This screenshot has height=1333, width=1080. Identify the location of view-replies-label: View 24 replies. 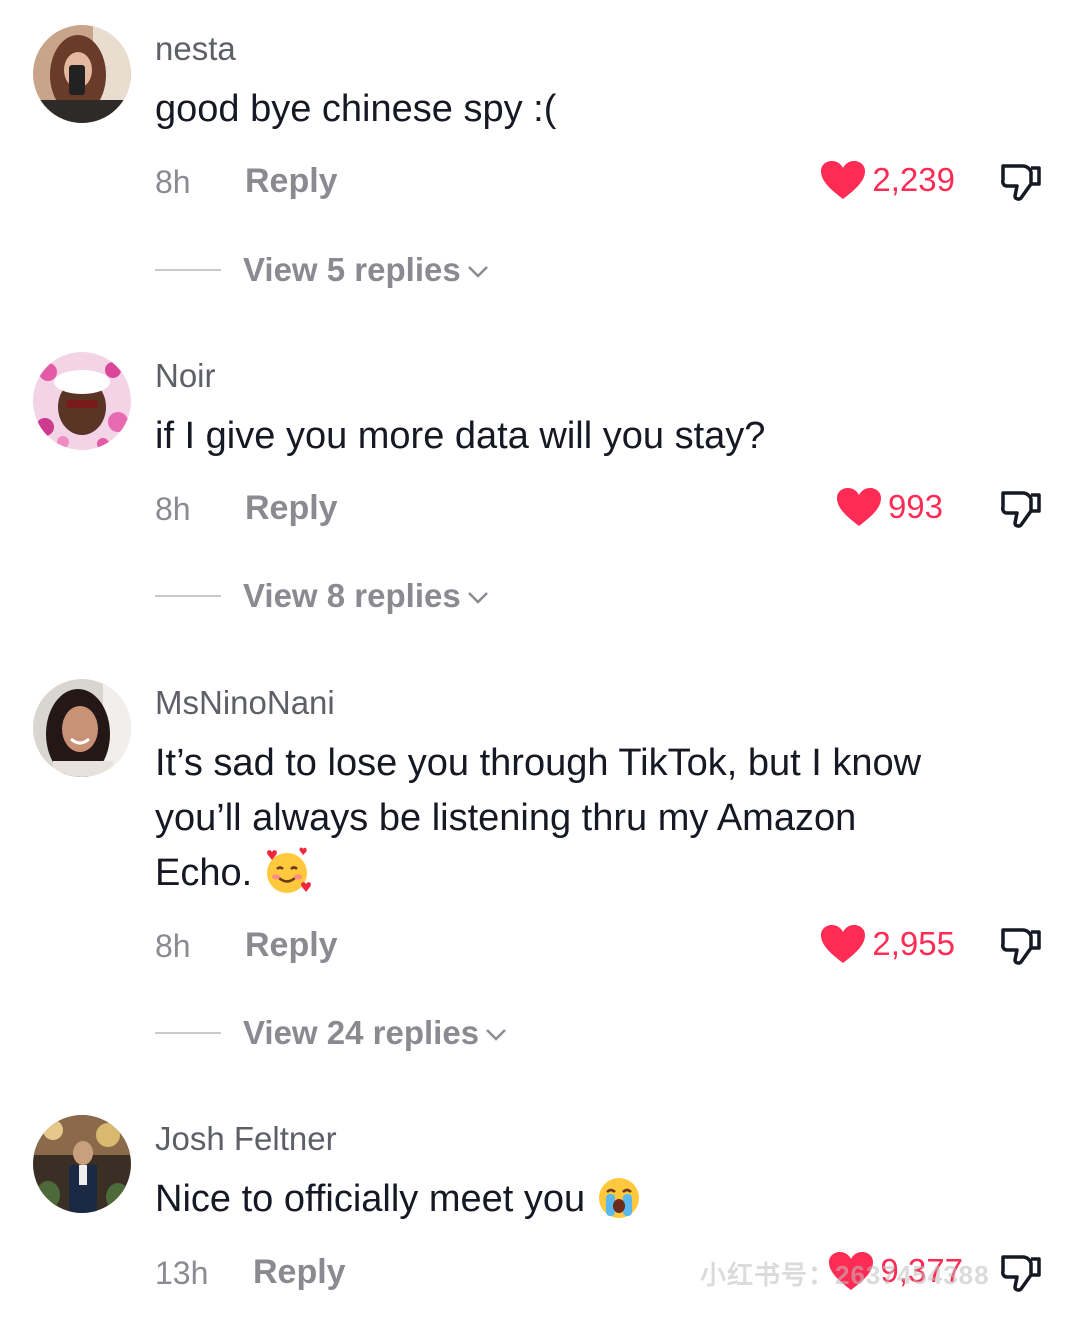
(361, 1032).